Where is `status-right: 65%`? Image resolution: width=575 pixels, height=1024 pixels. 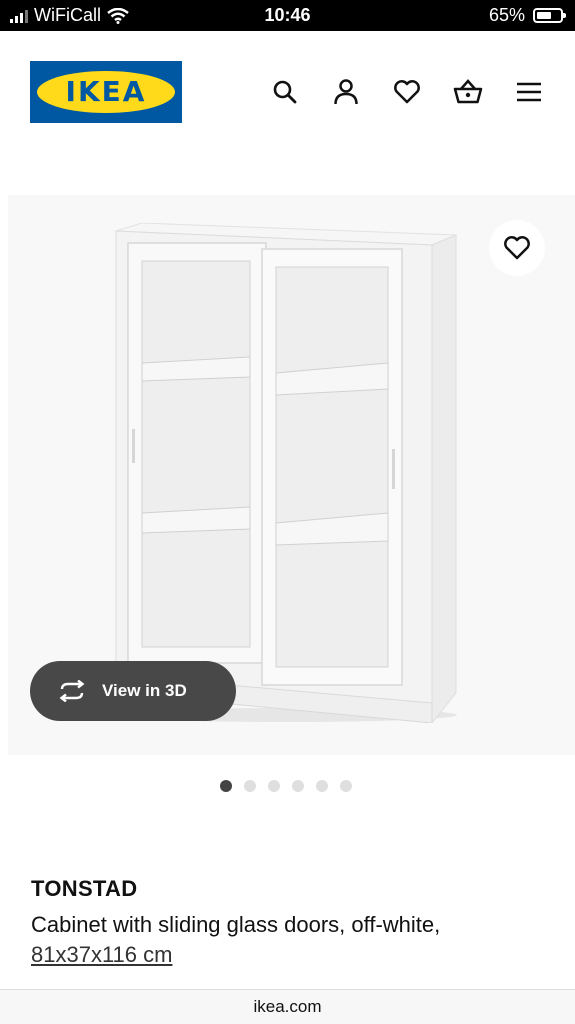
status-right: 65% is located at coordinates (527, 15).